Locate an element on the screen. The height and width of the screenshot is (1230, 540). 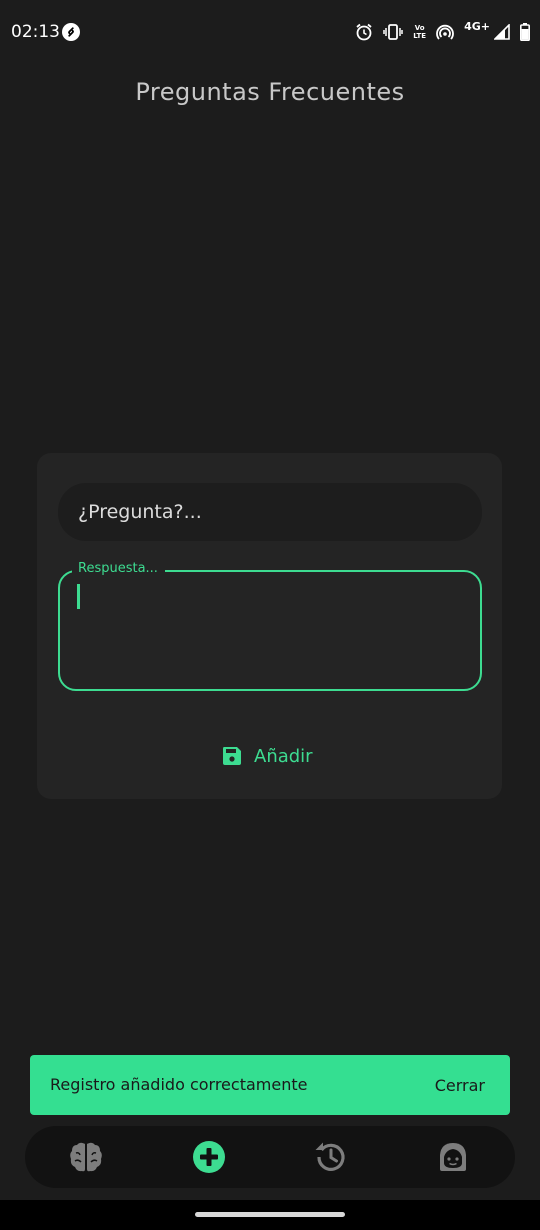
user-face-icon is located at coordinates (453, 1157).